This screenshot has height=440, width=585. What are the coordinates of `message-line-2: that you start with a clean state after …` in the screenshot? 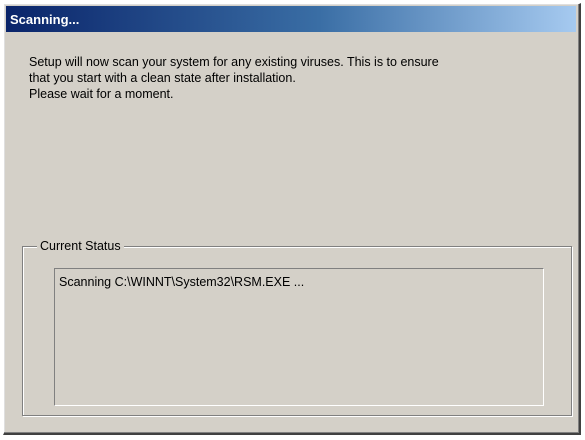 It's located at (162, 78).